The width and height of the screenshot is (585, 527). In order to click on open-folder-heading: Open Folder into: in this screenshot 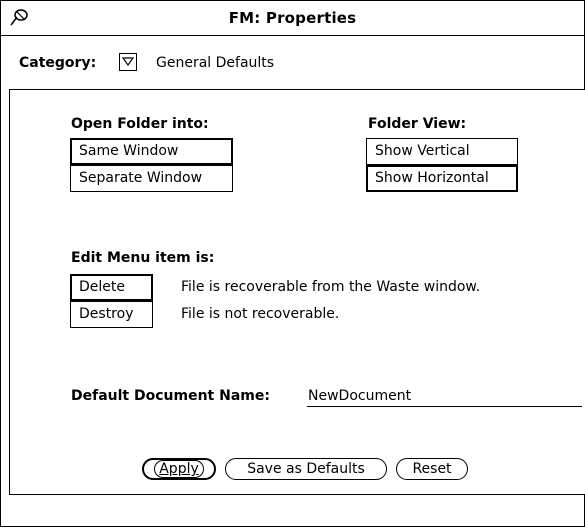, I will do `click(140, 124)`.